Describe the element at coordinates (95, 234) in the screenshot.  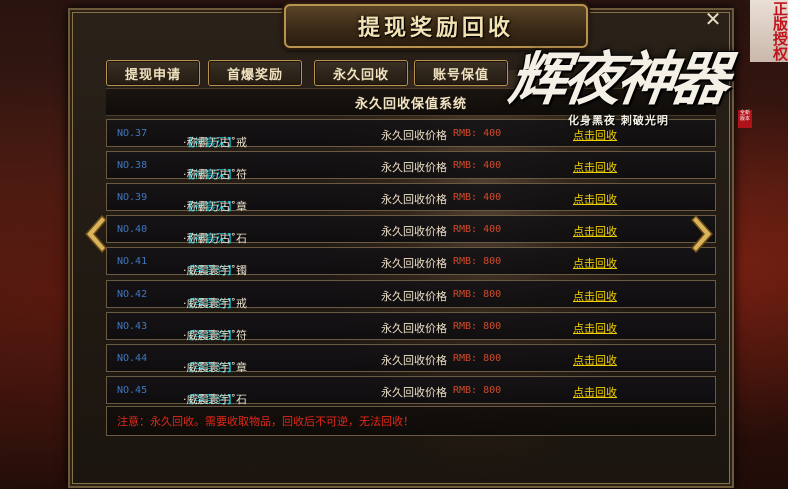
I see `chevron-left-icon` at that location.